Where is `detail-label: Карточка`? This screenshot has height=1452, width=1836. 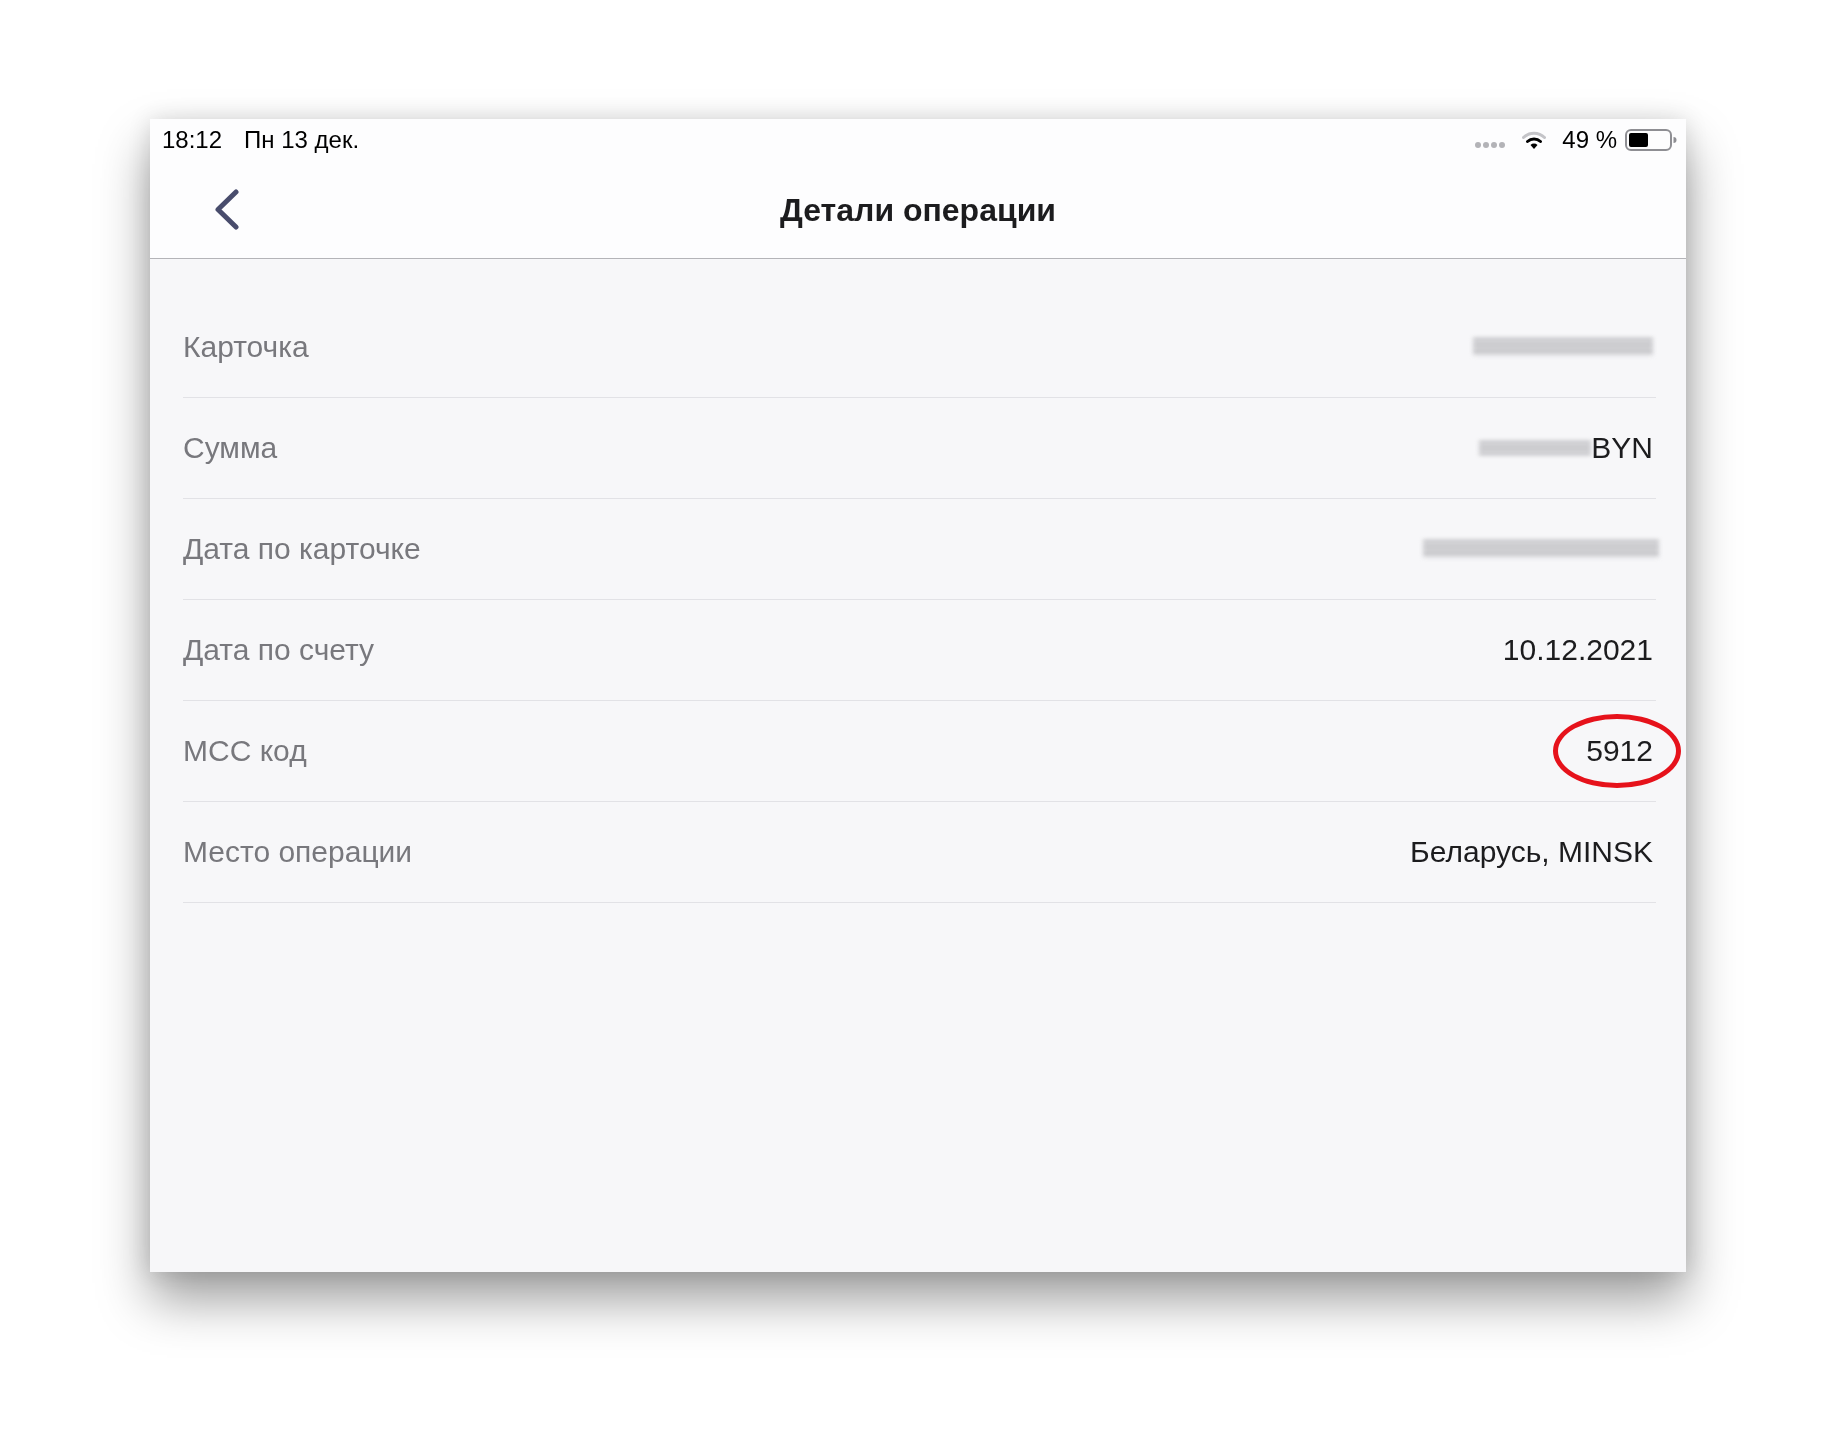
detail-label: Карточка is located at coordinates (246, 347).